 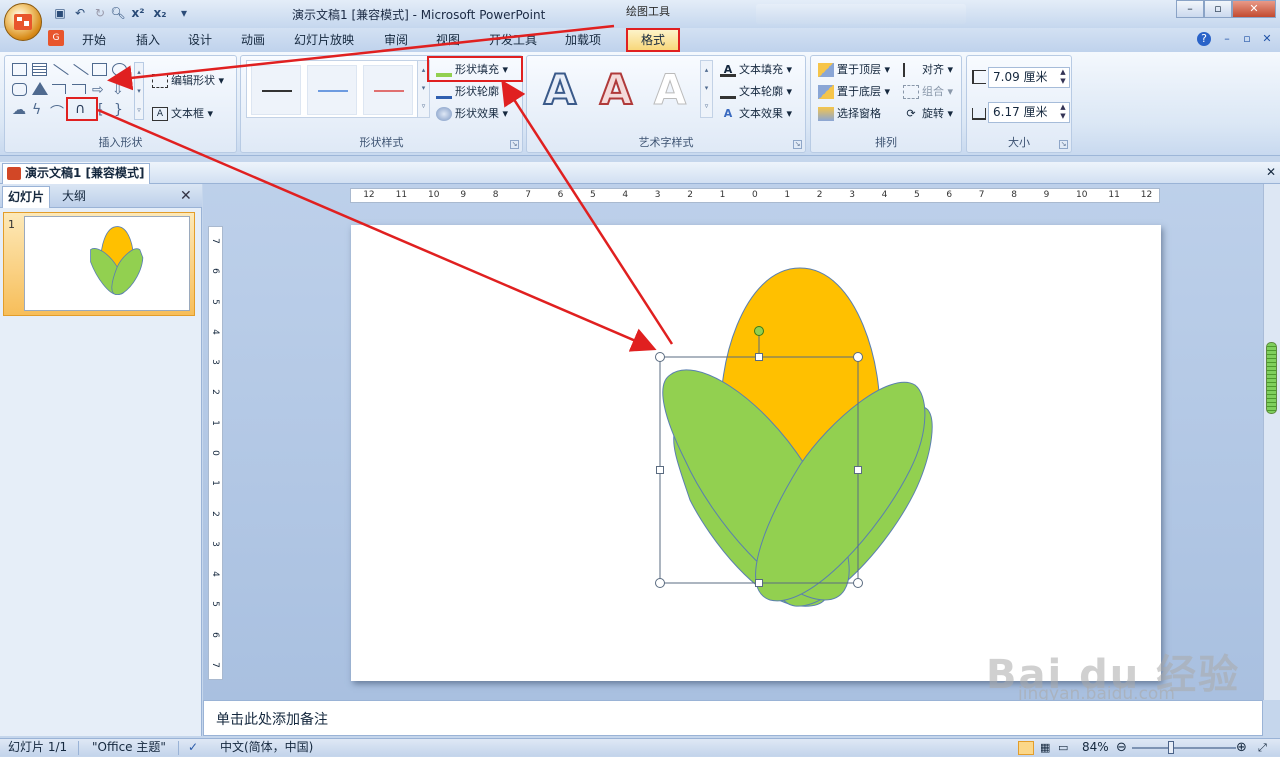 I want to click on tab-view: 视图, so click(x=448, y=41).